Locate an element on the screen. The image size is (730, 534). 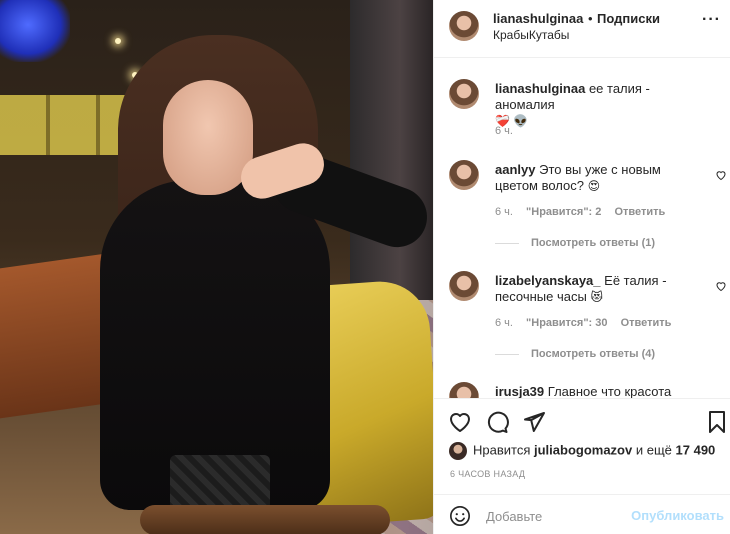
comment-body: Главное что красота is located at coordinates (609, 391).